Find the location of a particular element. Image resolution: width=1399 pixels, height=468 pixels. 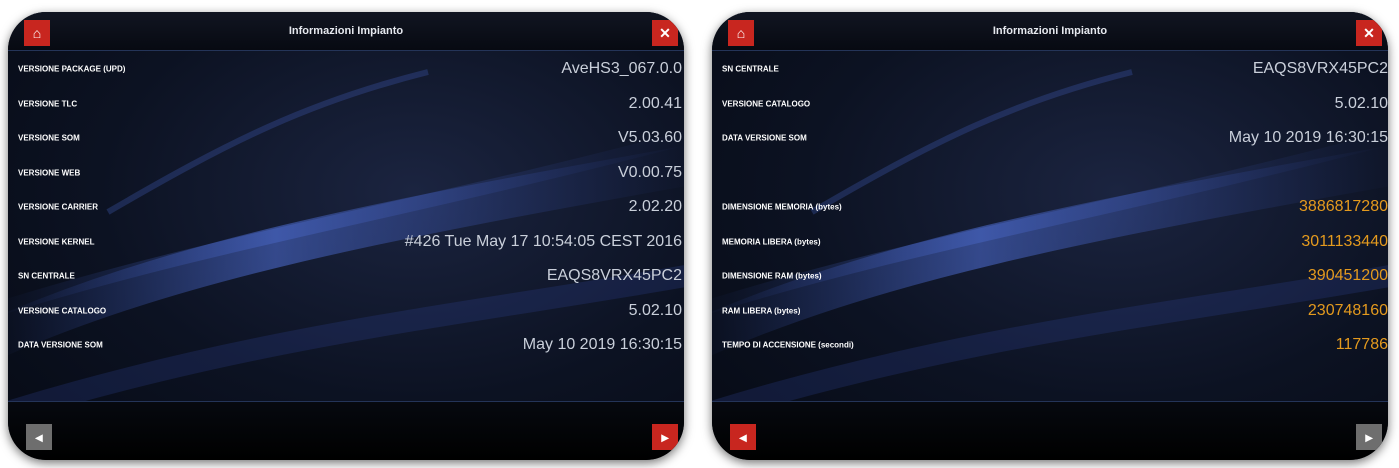

list-item: DIMENSIONE RAM (bytes) 390451200 is located at coordinates (1050, 276).